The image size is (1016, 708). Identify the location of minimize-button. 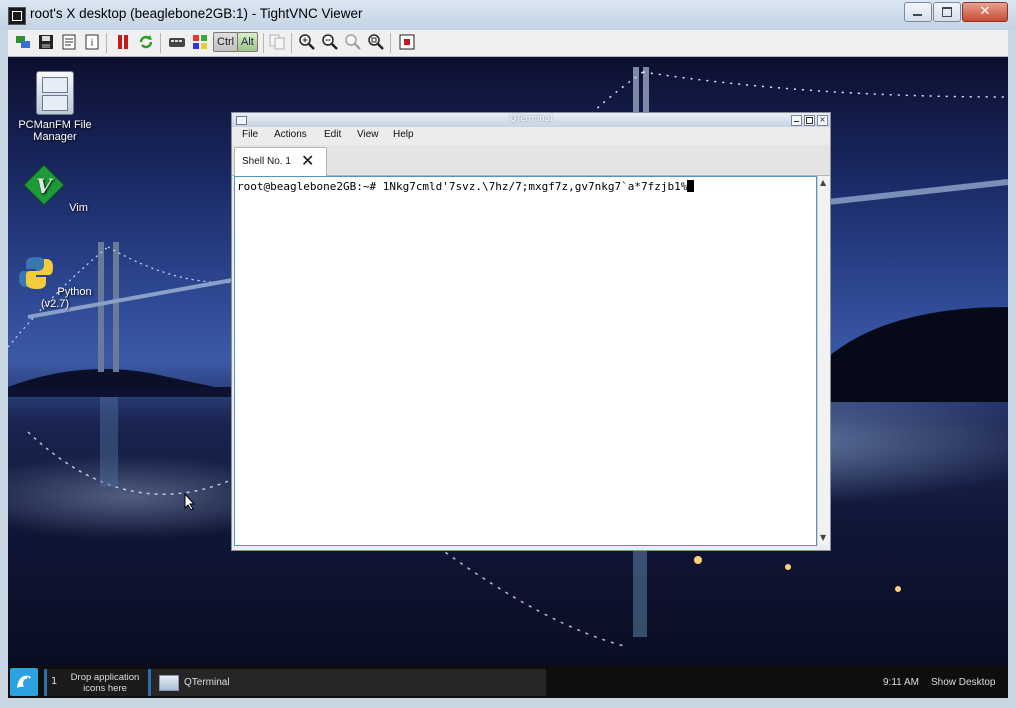
(918, 12).